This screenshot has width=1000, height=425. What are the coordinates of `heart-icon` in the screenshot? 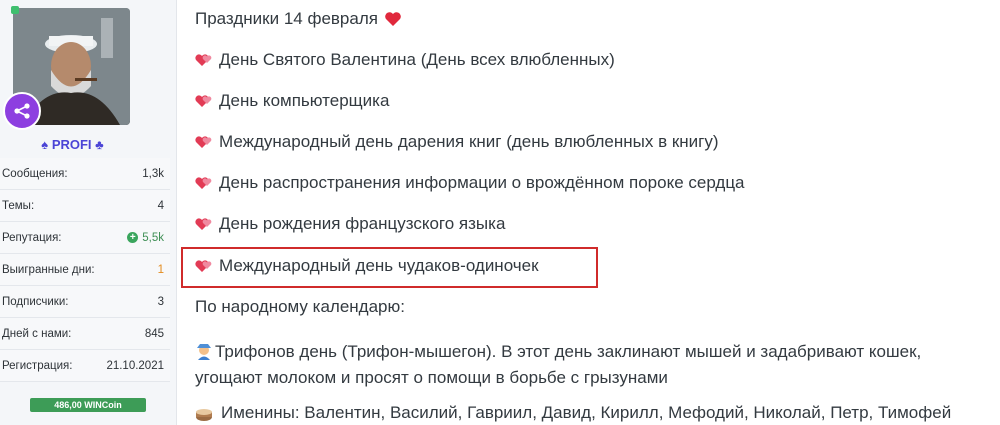 It's located at (393, 19).